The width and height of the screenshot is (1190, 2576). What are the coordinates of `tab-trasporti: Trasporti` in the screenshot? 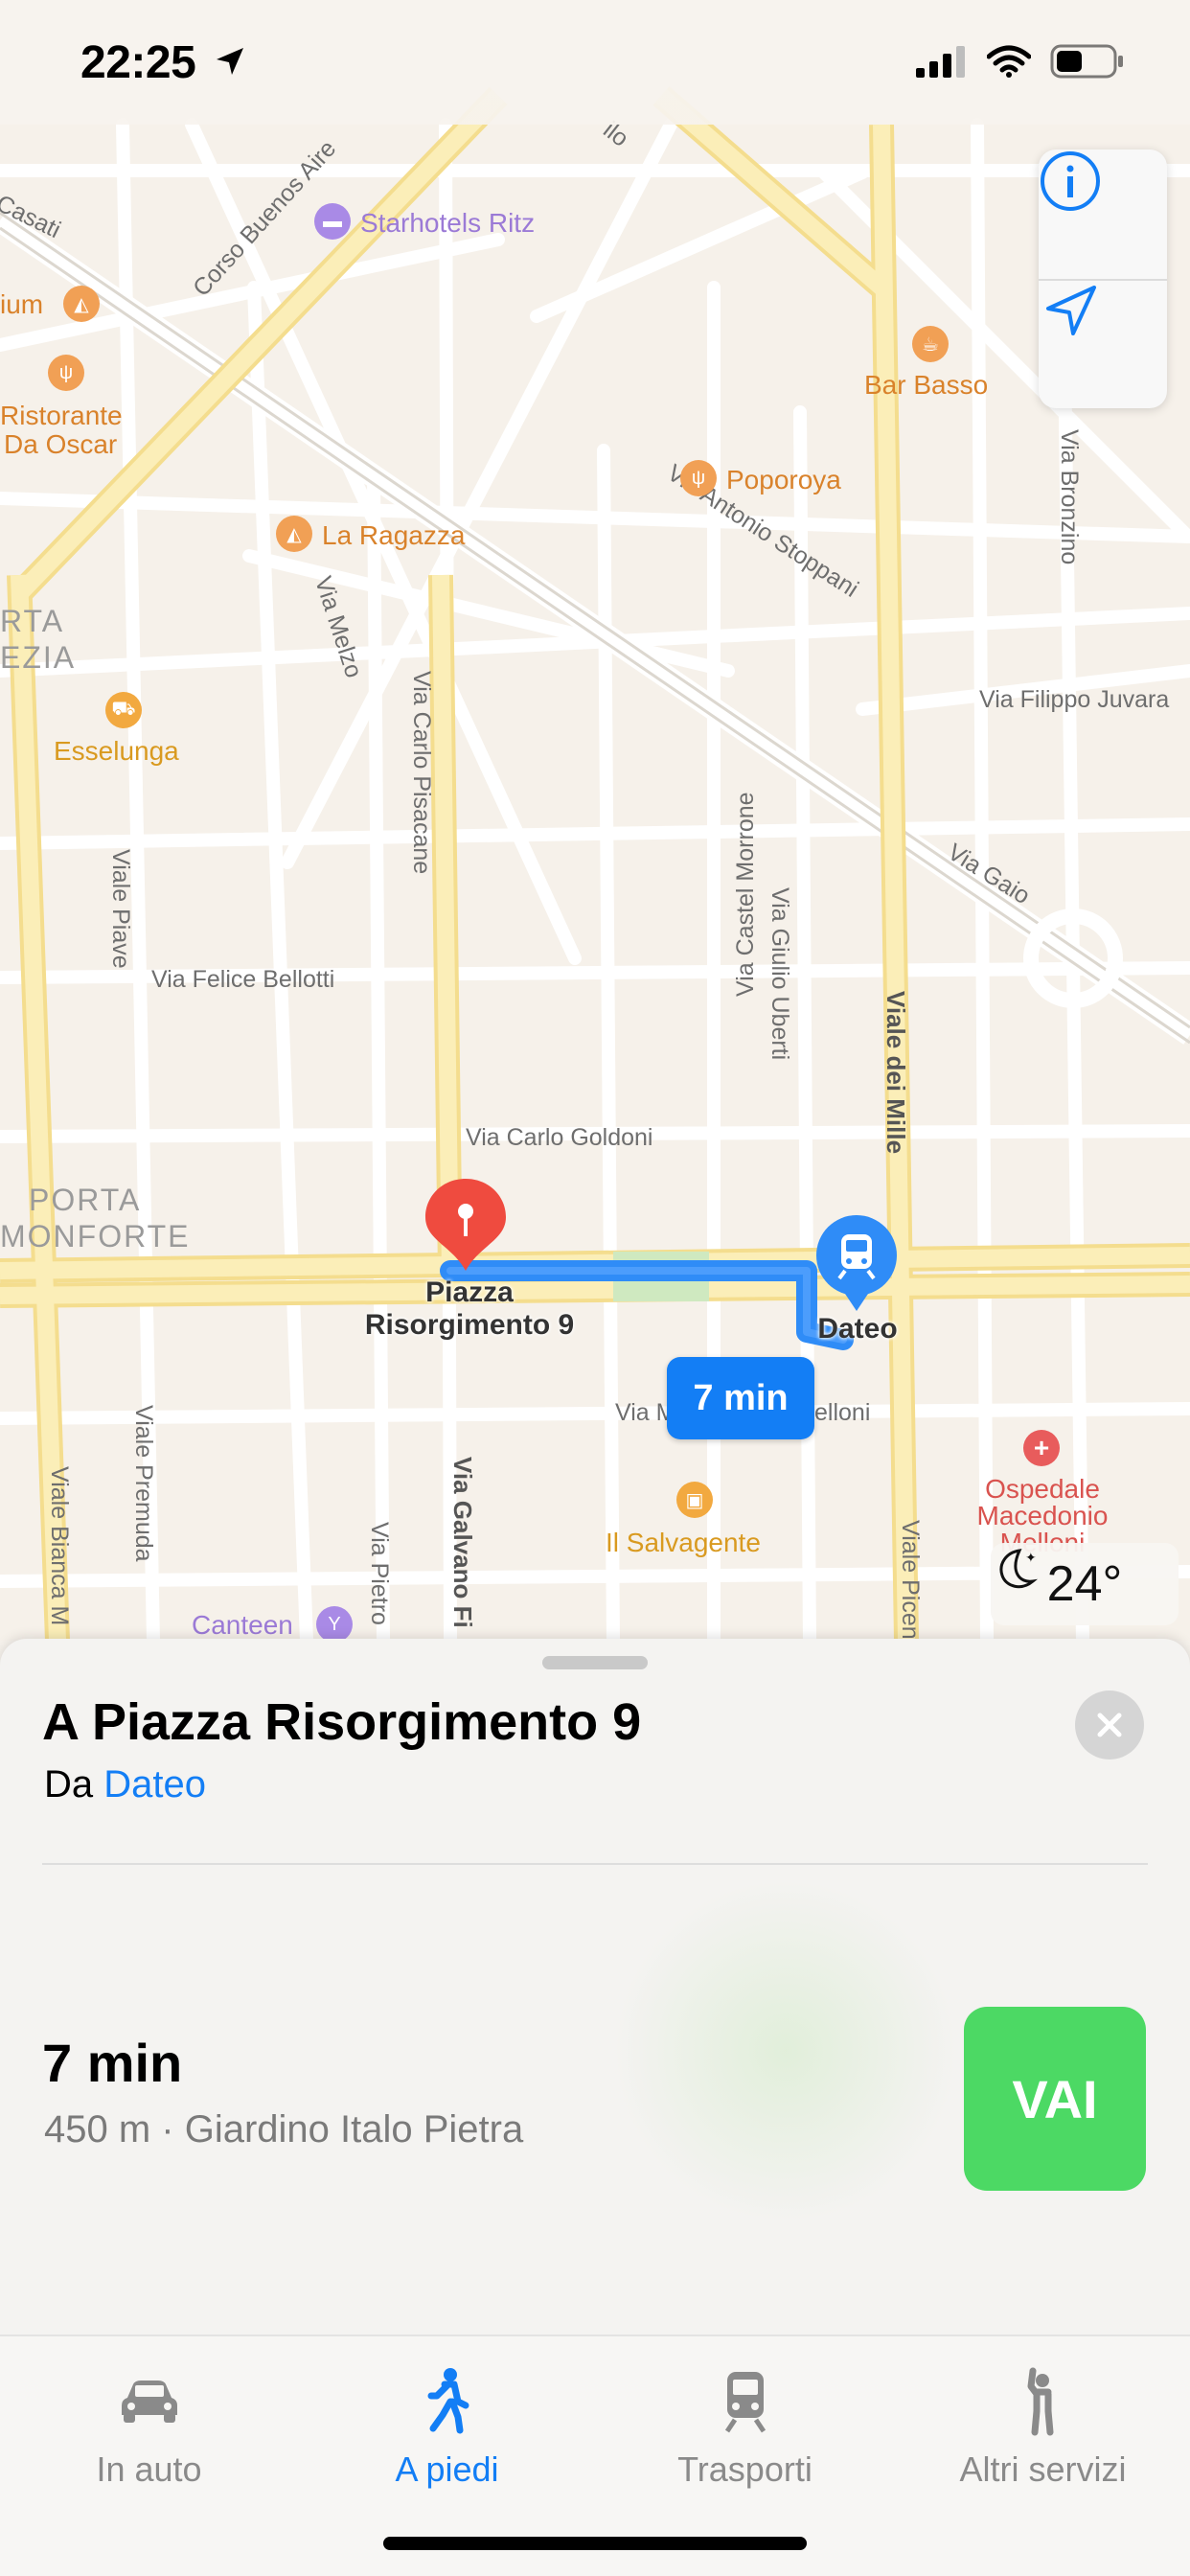 It's located at (745, 2427).